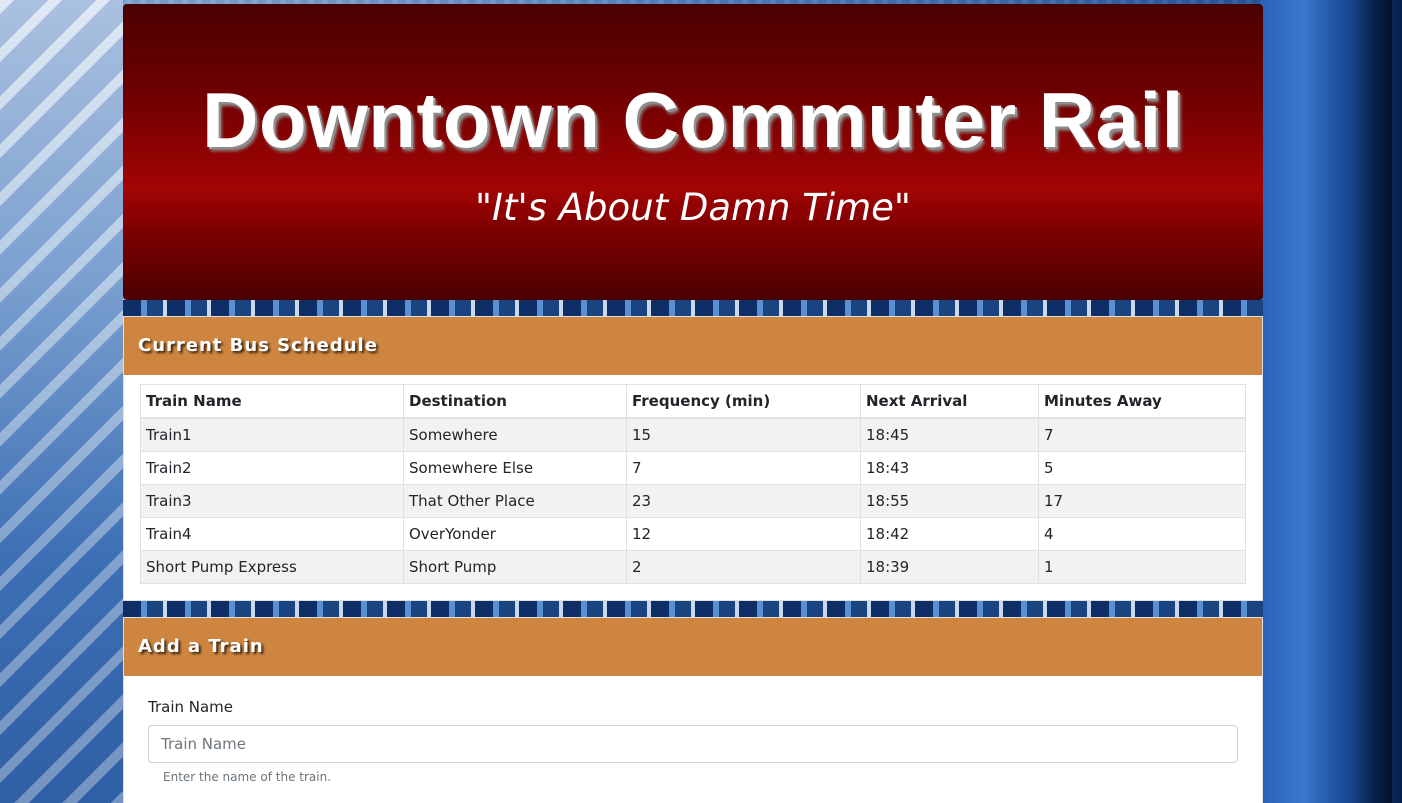 The width and height of the screenshot is (1402, 803). I want to click on table-cell: Train1, so click(272, 434).